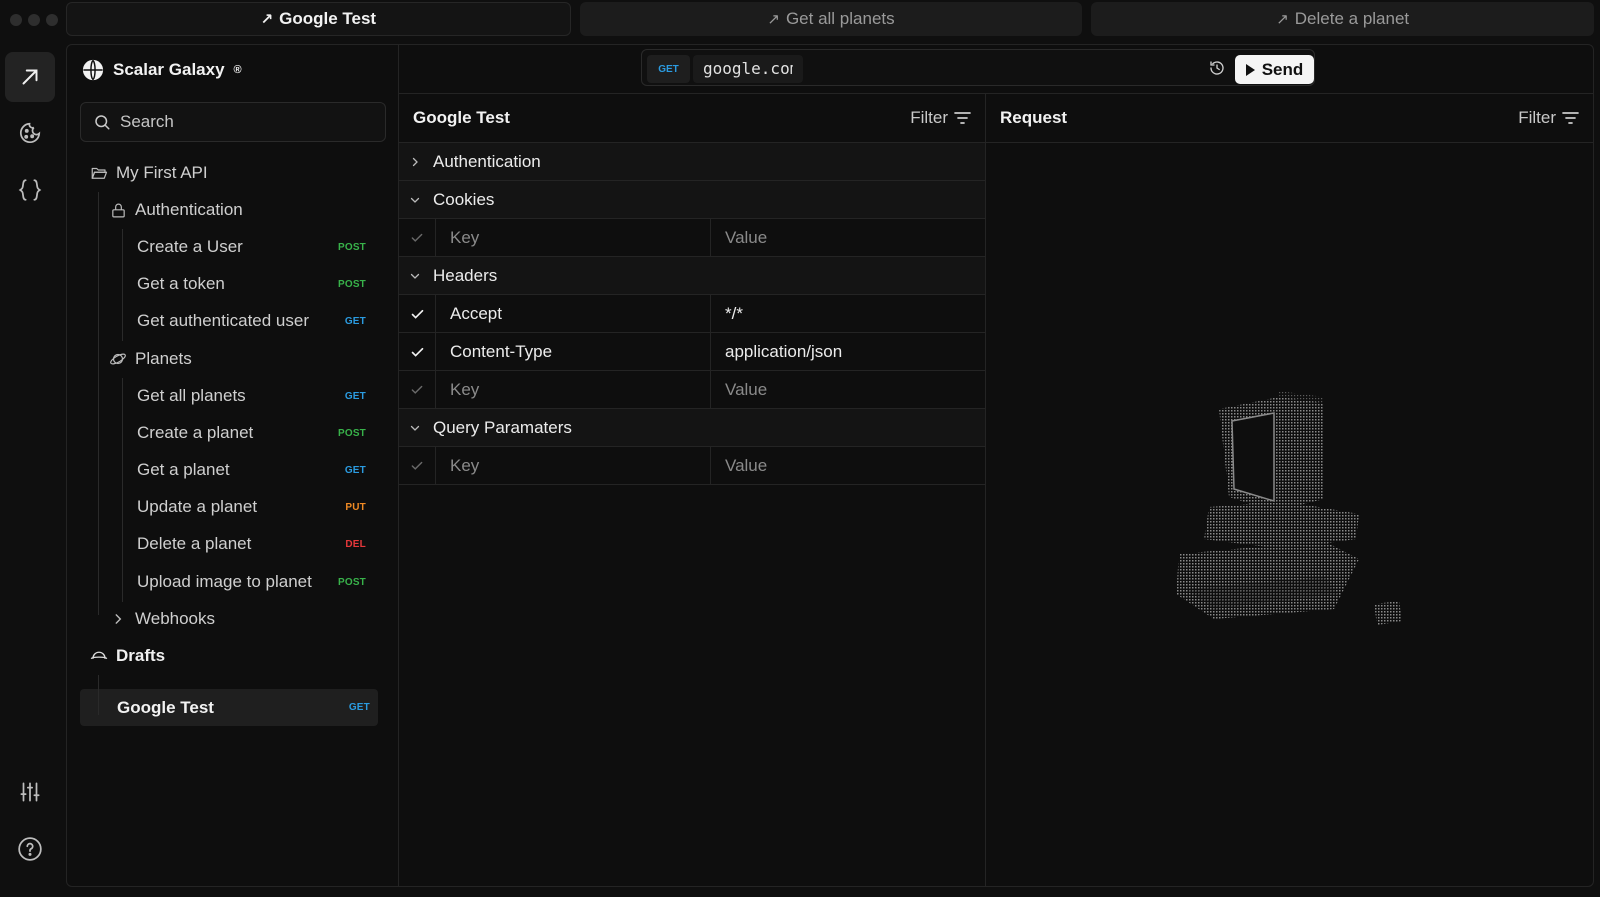 The height and width of the screenshot is (897, 1600). I want to click on cookie-row-empty: Key Value, so click(692, 238).